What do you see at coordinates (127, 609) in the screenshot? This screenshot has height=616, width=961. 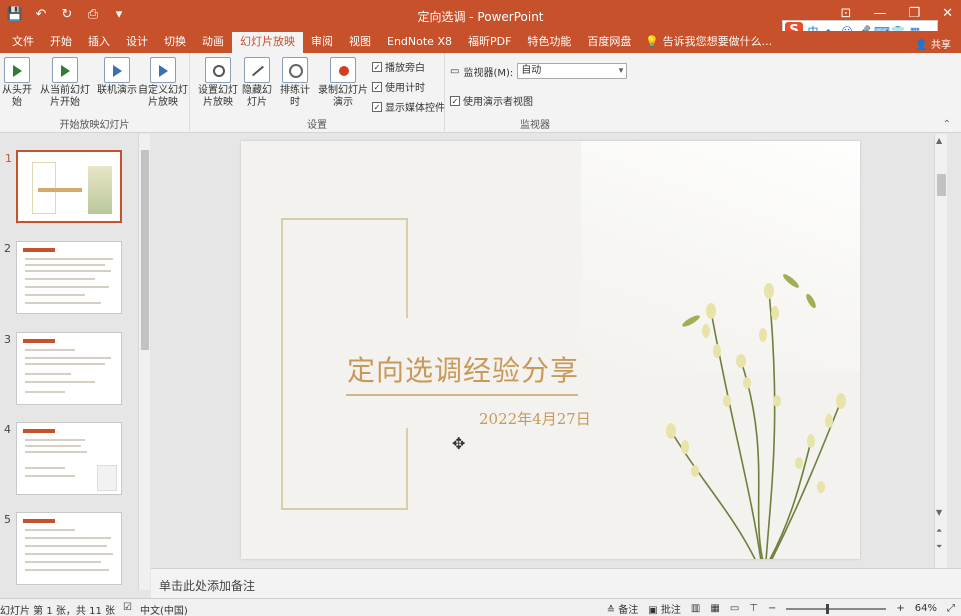 I see `spellcheck-icon: ☑` at bounding box center [127, 609].